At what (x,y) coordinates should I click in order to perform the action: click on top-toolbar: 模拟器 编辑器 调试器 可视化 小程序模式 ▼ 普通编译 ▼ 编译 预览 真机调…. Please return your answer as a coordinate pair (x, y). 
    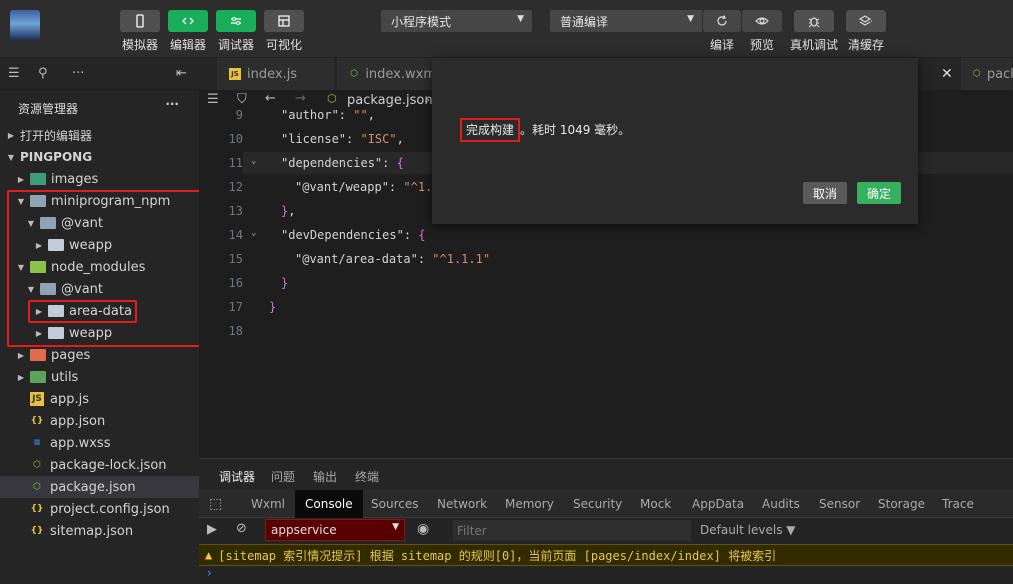
    Looking at the image, I should click on (506, 29).